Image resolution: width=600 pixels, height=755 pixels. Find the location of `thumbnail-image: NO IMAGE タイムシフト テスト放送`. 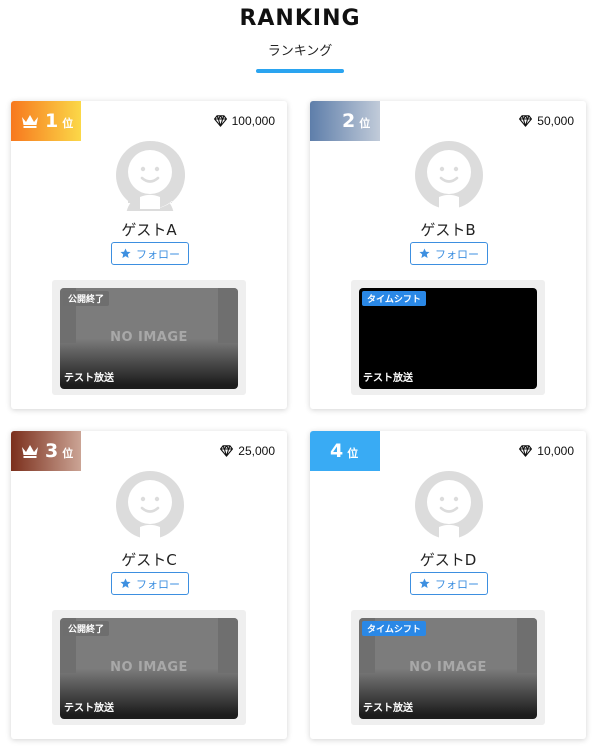

thumbnail-image: NO IMAGE タイムシフト テスト放送 is located at coordinates (448, 668).